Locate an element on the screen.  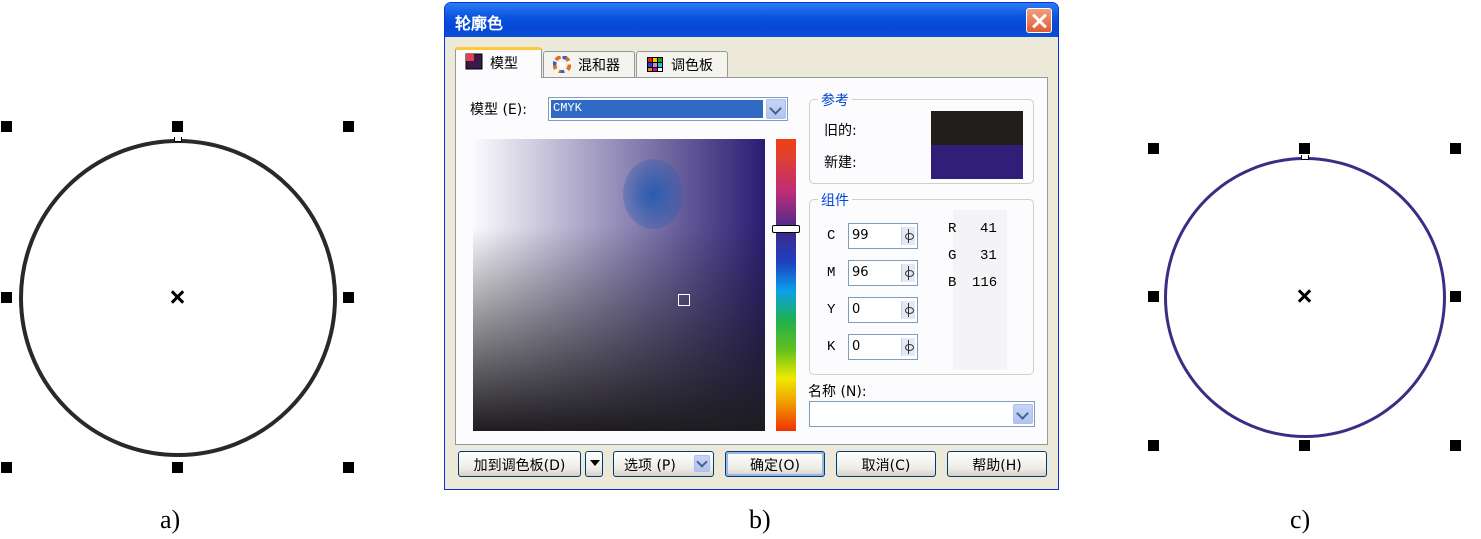
ok-button: 确定(O) is located at coordinates (775, 464).